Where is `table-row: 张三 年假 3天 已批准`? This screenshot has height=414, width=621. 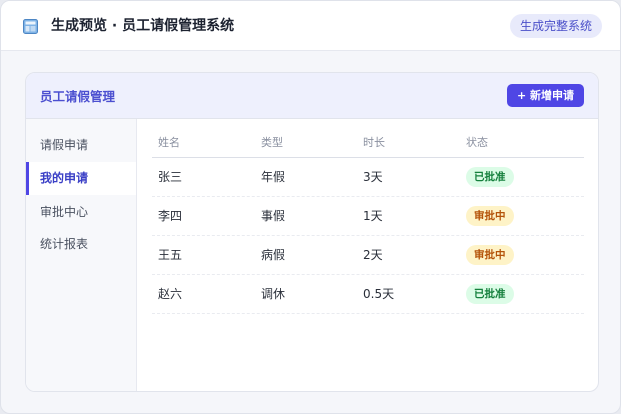
table-row: 张三 年假 3天 已批准 is located at coordinates (368, 177).